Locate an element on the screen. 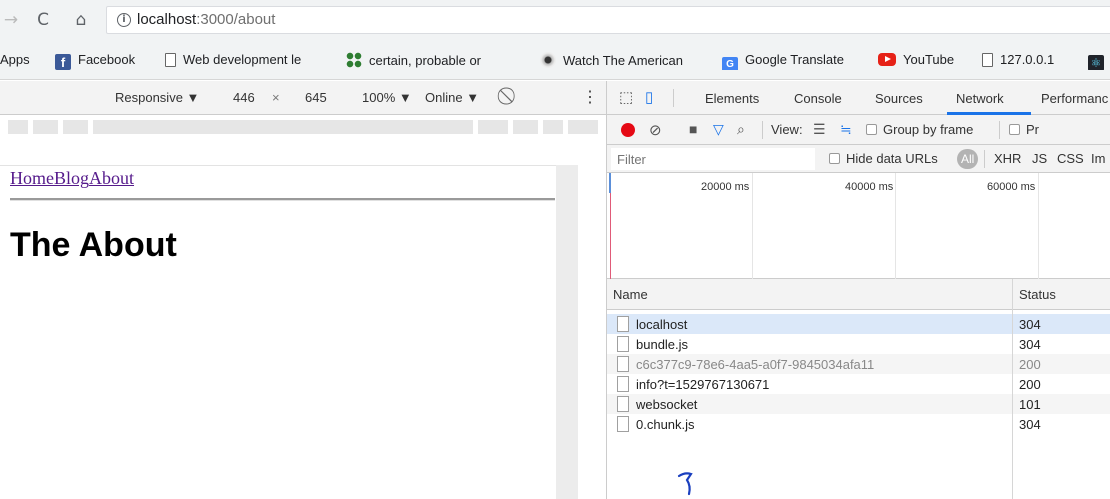 This screenshot has width=1110, height=499. request-name: c6c377c9-78e6-4aa5-a0f7-9845034afa11 is located at coordinates (755, 364).